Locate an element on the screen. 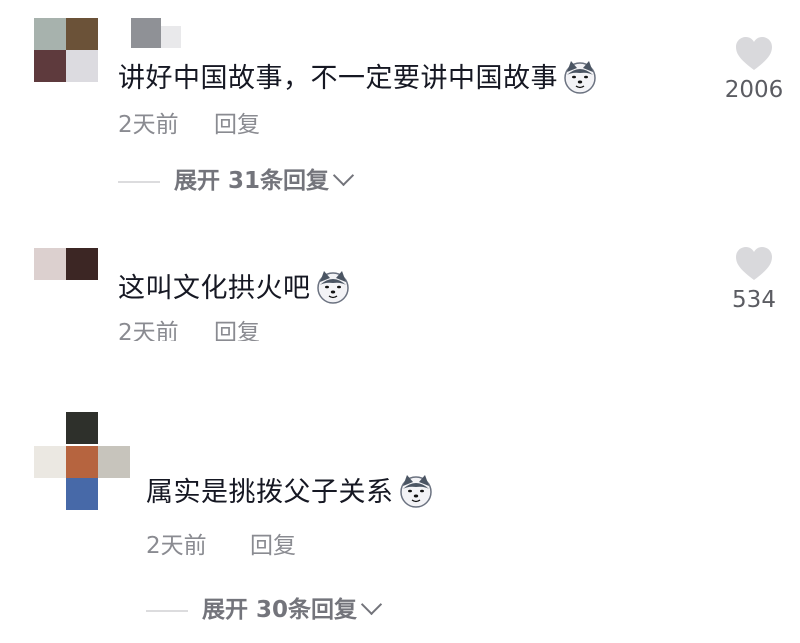 The width and height of the screenshot is (800, 643). like-count: 2006 is located at coordinates (754, 90).